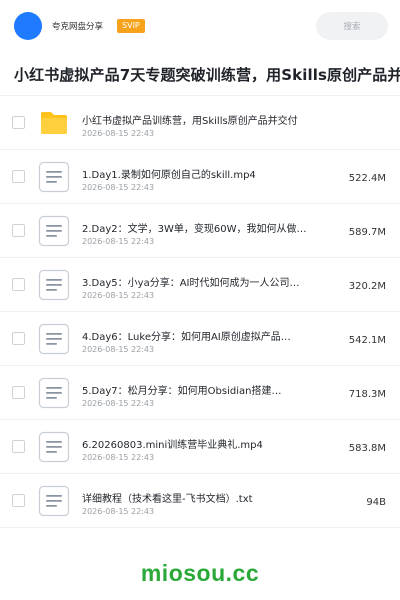  What do you see at coordinates (367, 394) in the screenshot?
I see `file-size: 718.3M` at bounding box center [367, 394].